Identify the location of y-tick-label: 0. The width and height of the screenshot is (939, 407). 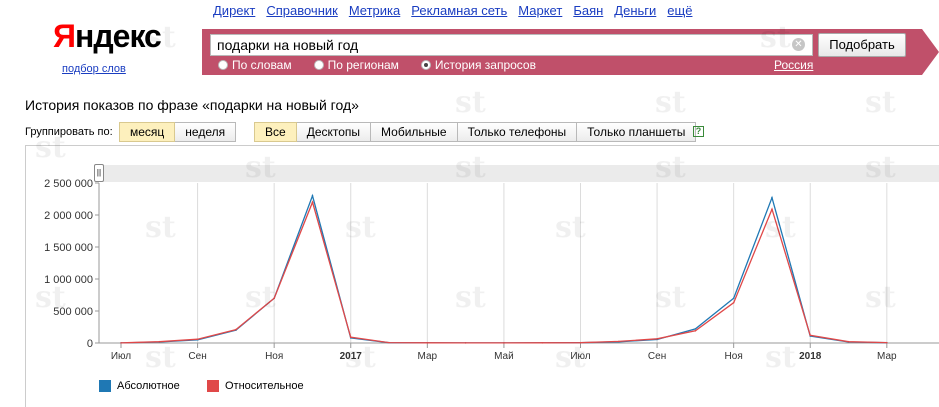
(90, 344).